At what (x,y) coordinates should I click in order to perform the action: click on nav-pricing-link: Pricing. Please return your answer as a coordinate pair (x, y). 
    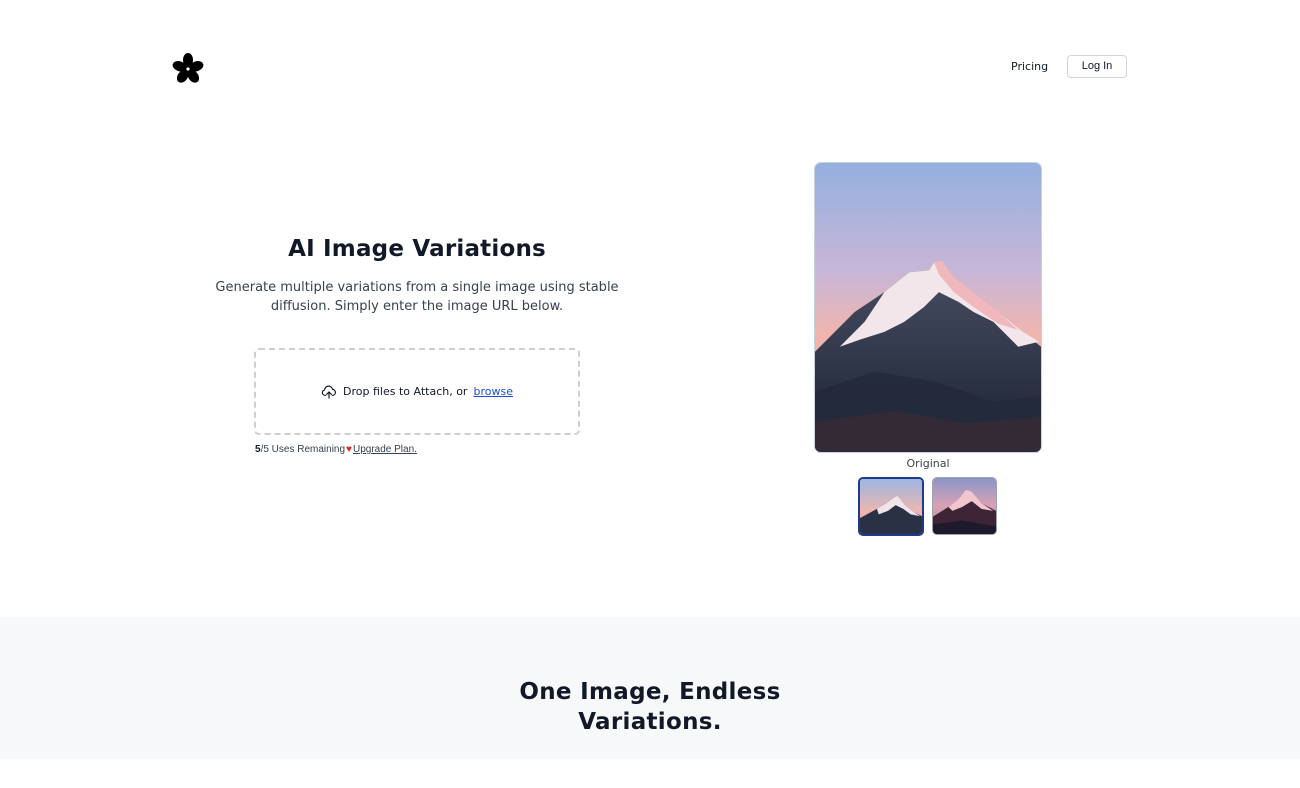
    Looking at the image, I should click on (1029, 67).